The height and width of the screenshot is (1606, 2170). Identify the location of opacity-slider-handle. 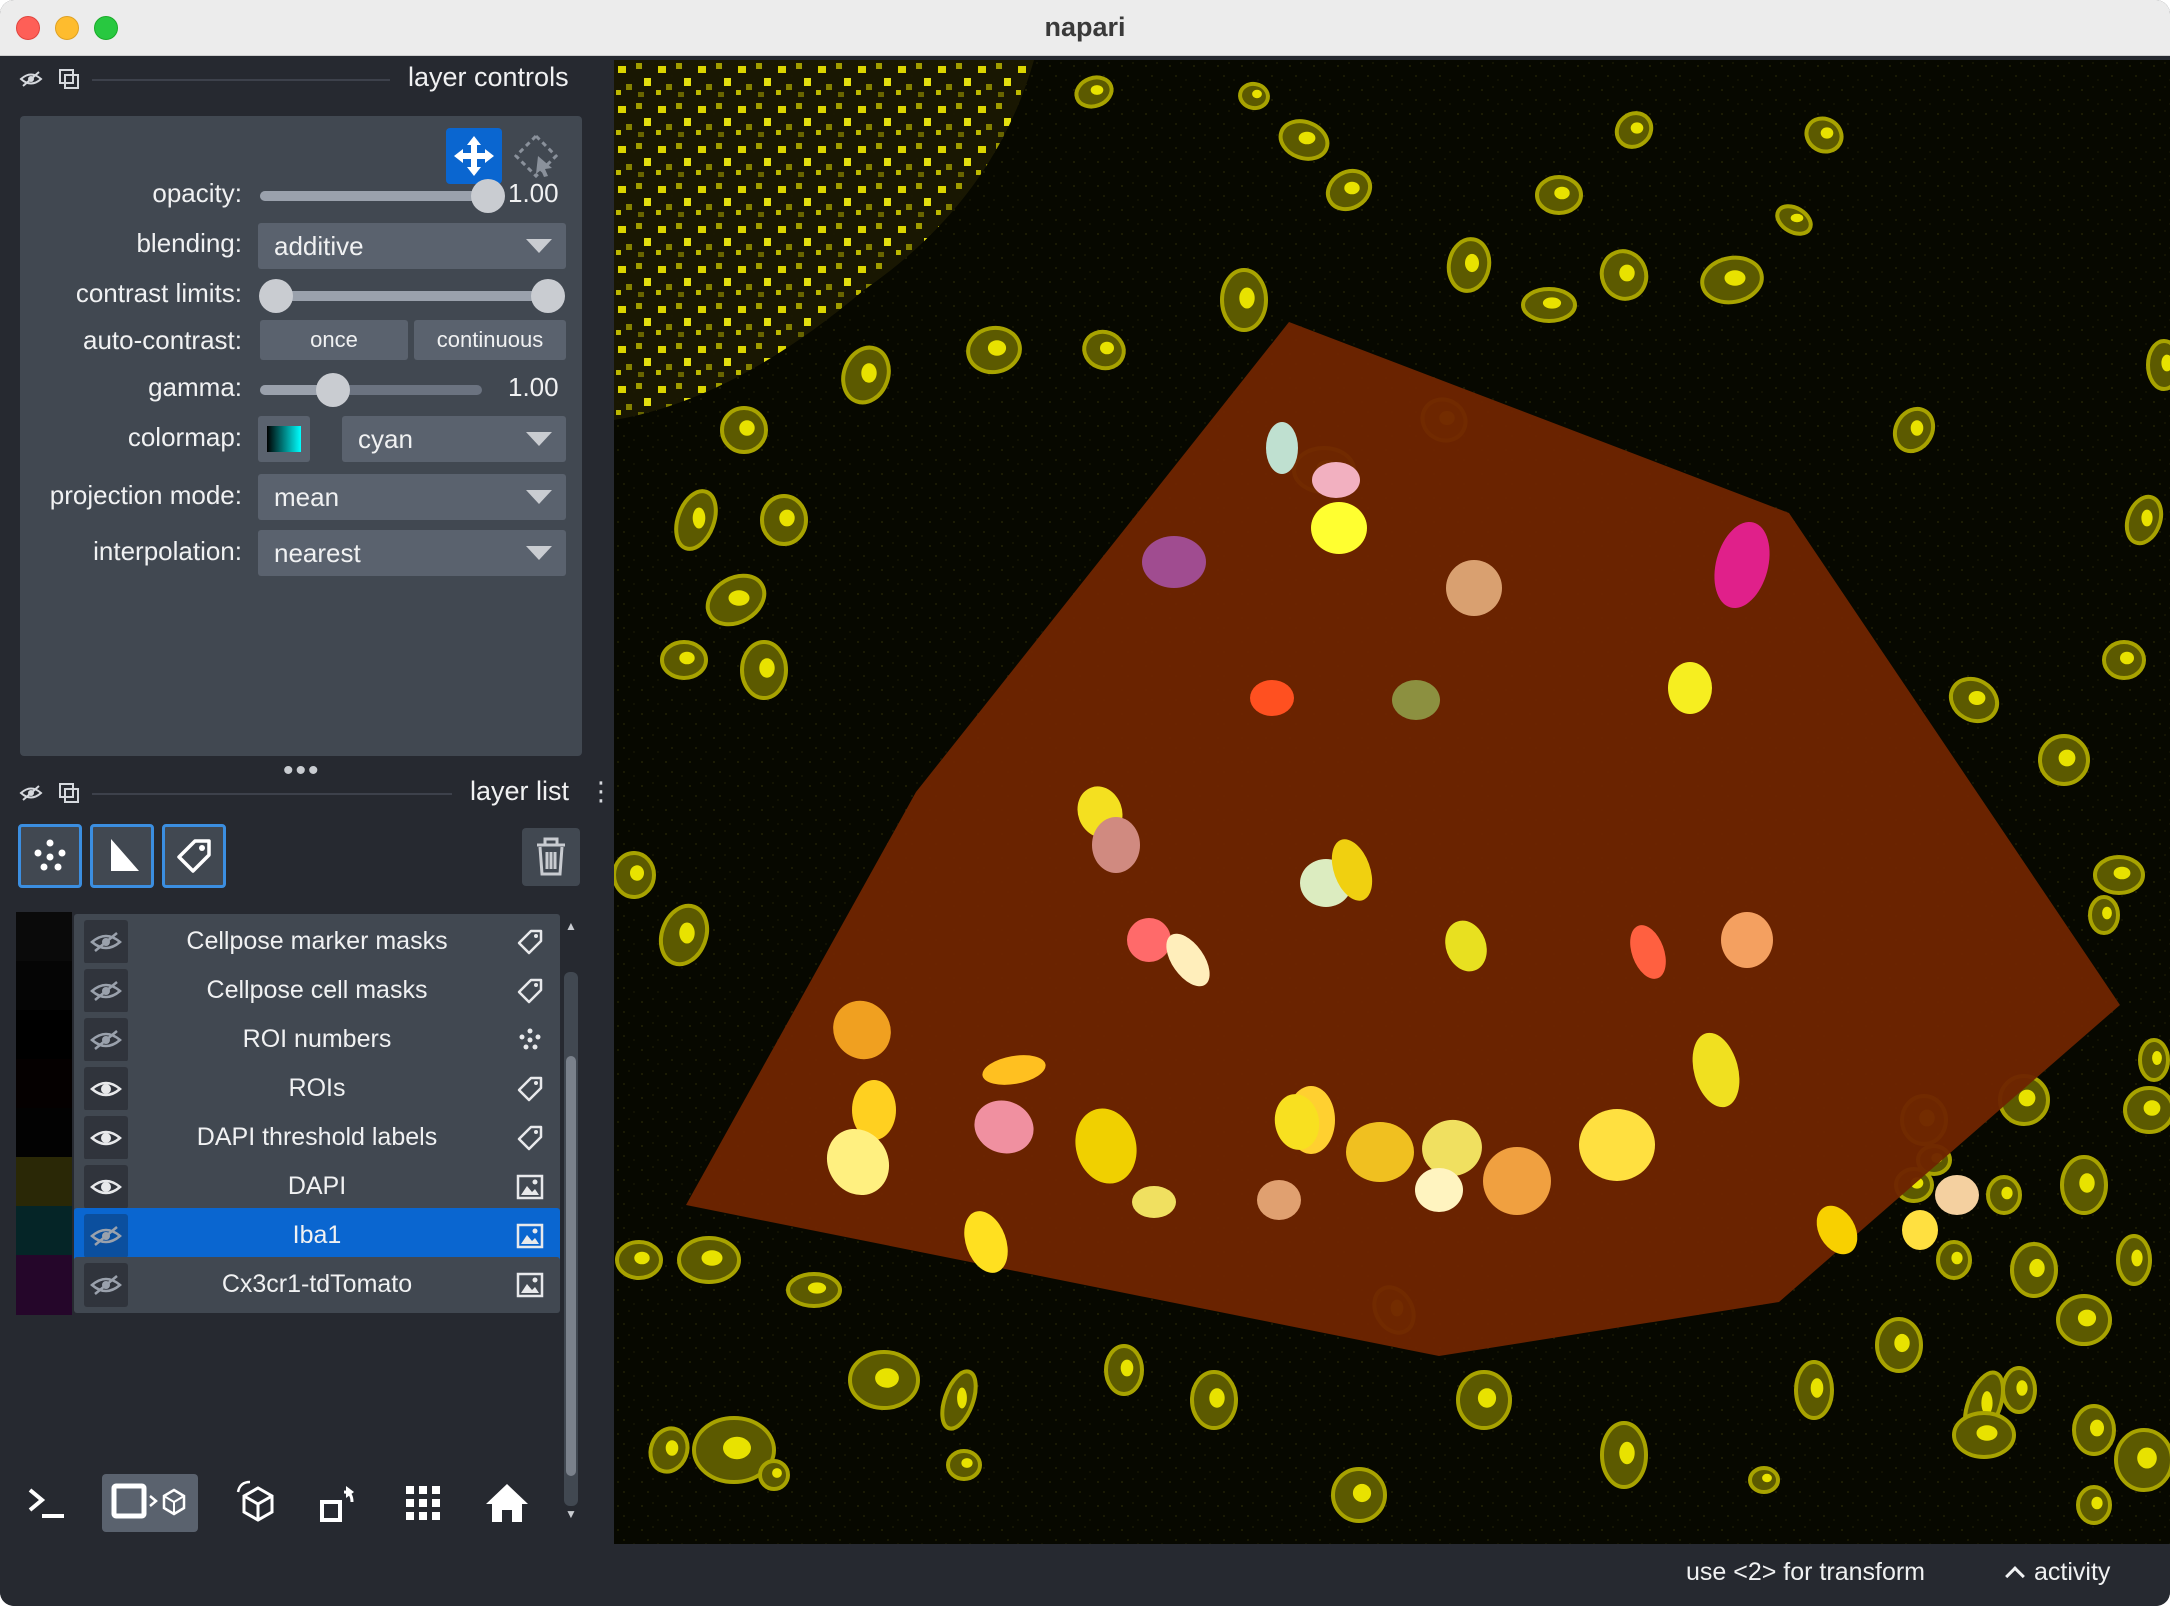
(488, 196).